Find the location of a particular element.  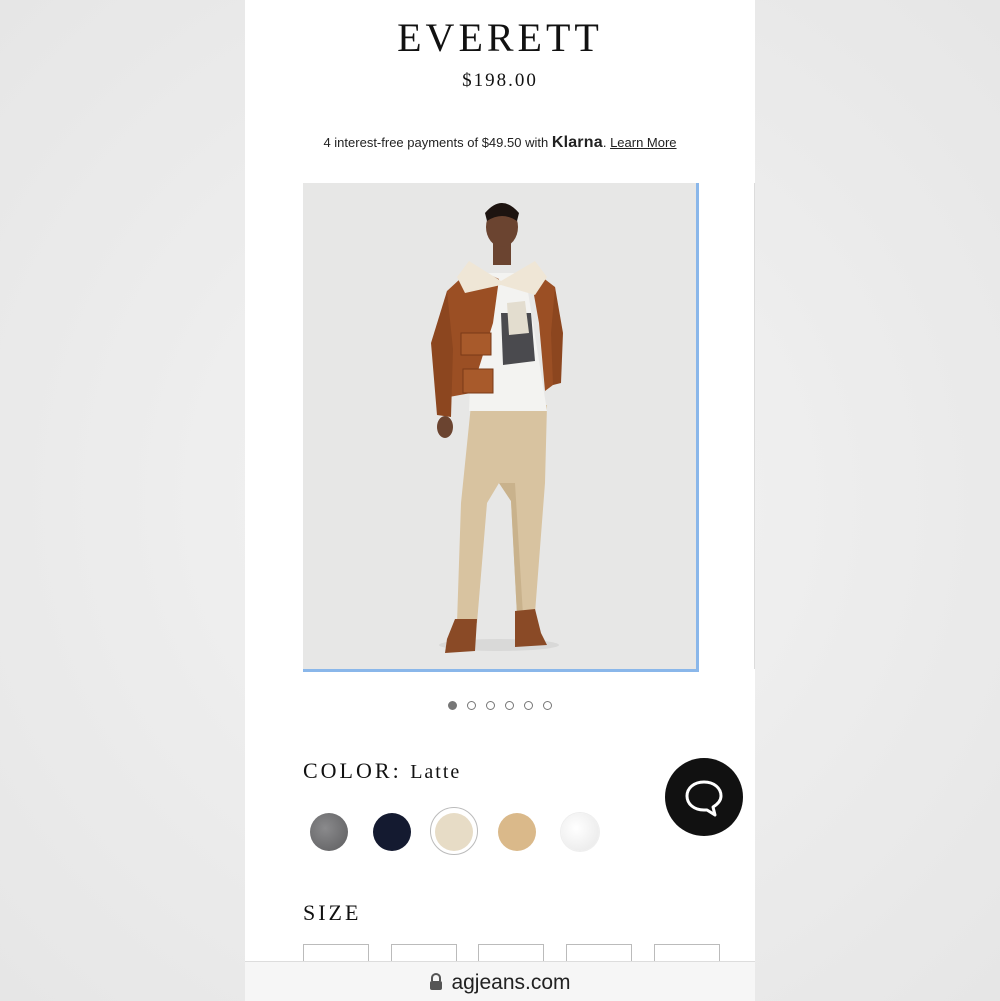

gallery-pagination is located at coordinates (500, 706).